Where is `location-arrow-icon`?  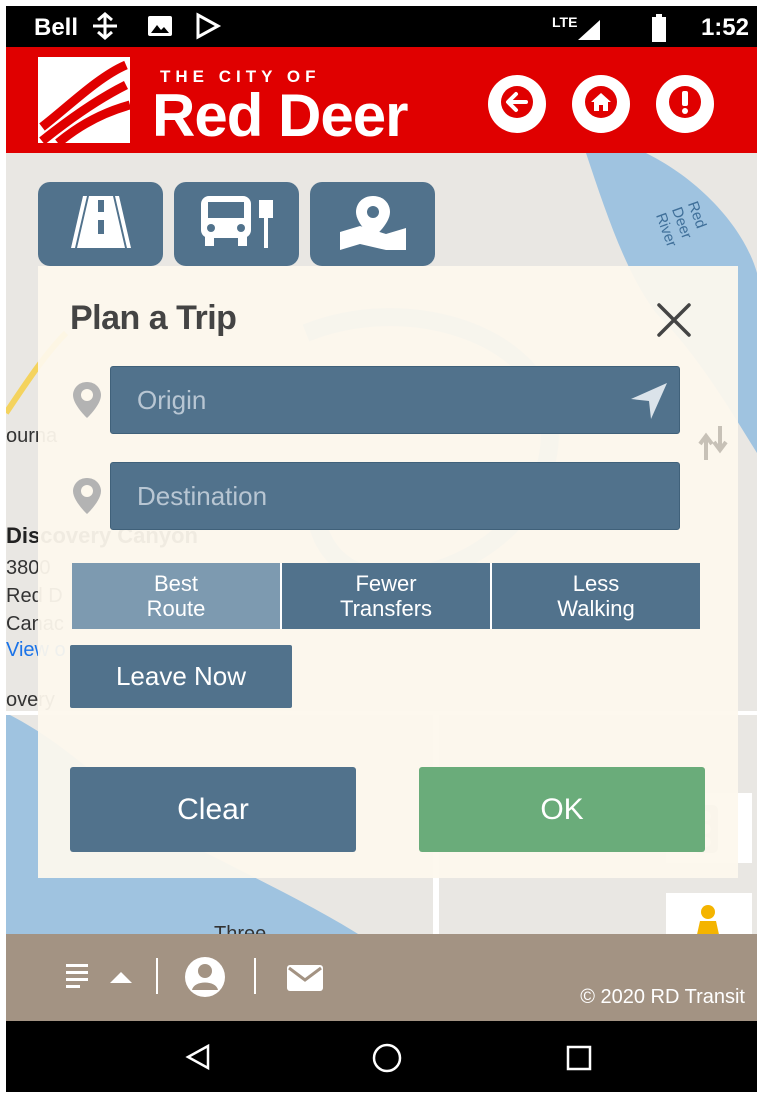 location-arrow-icon is located at coordinates (649, 403).